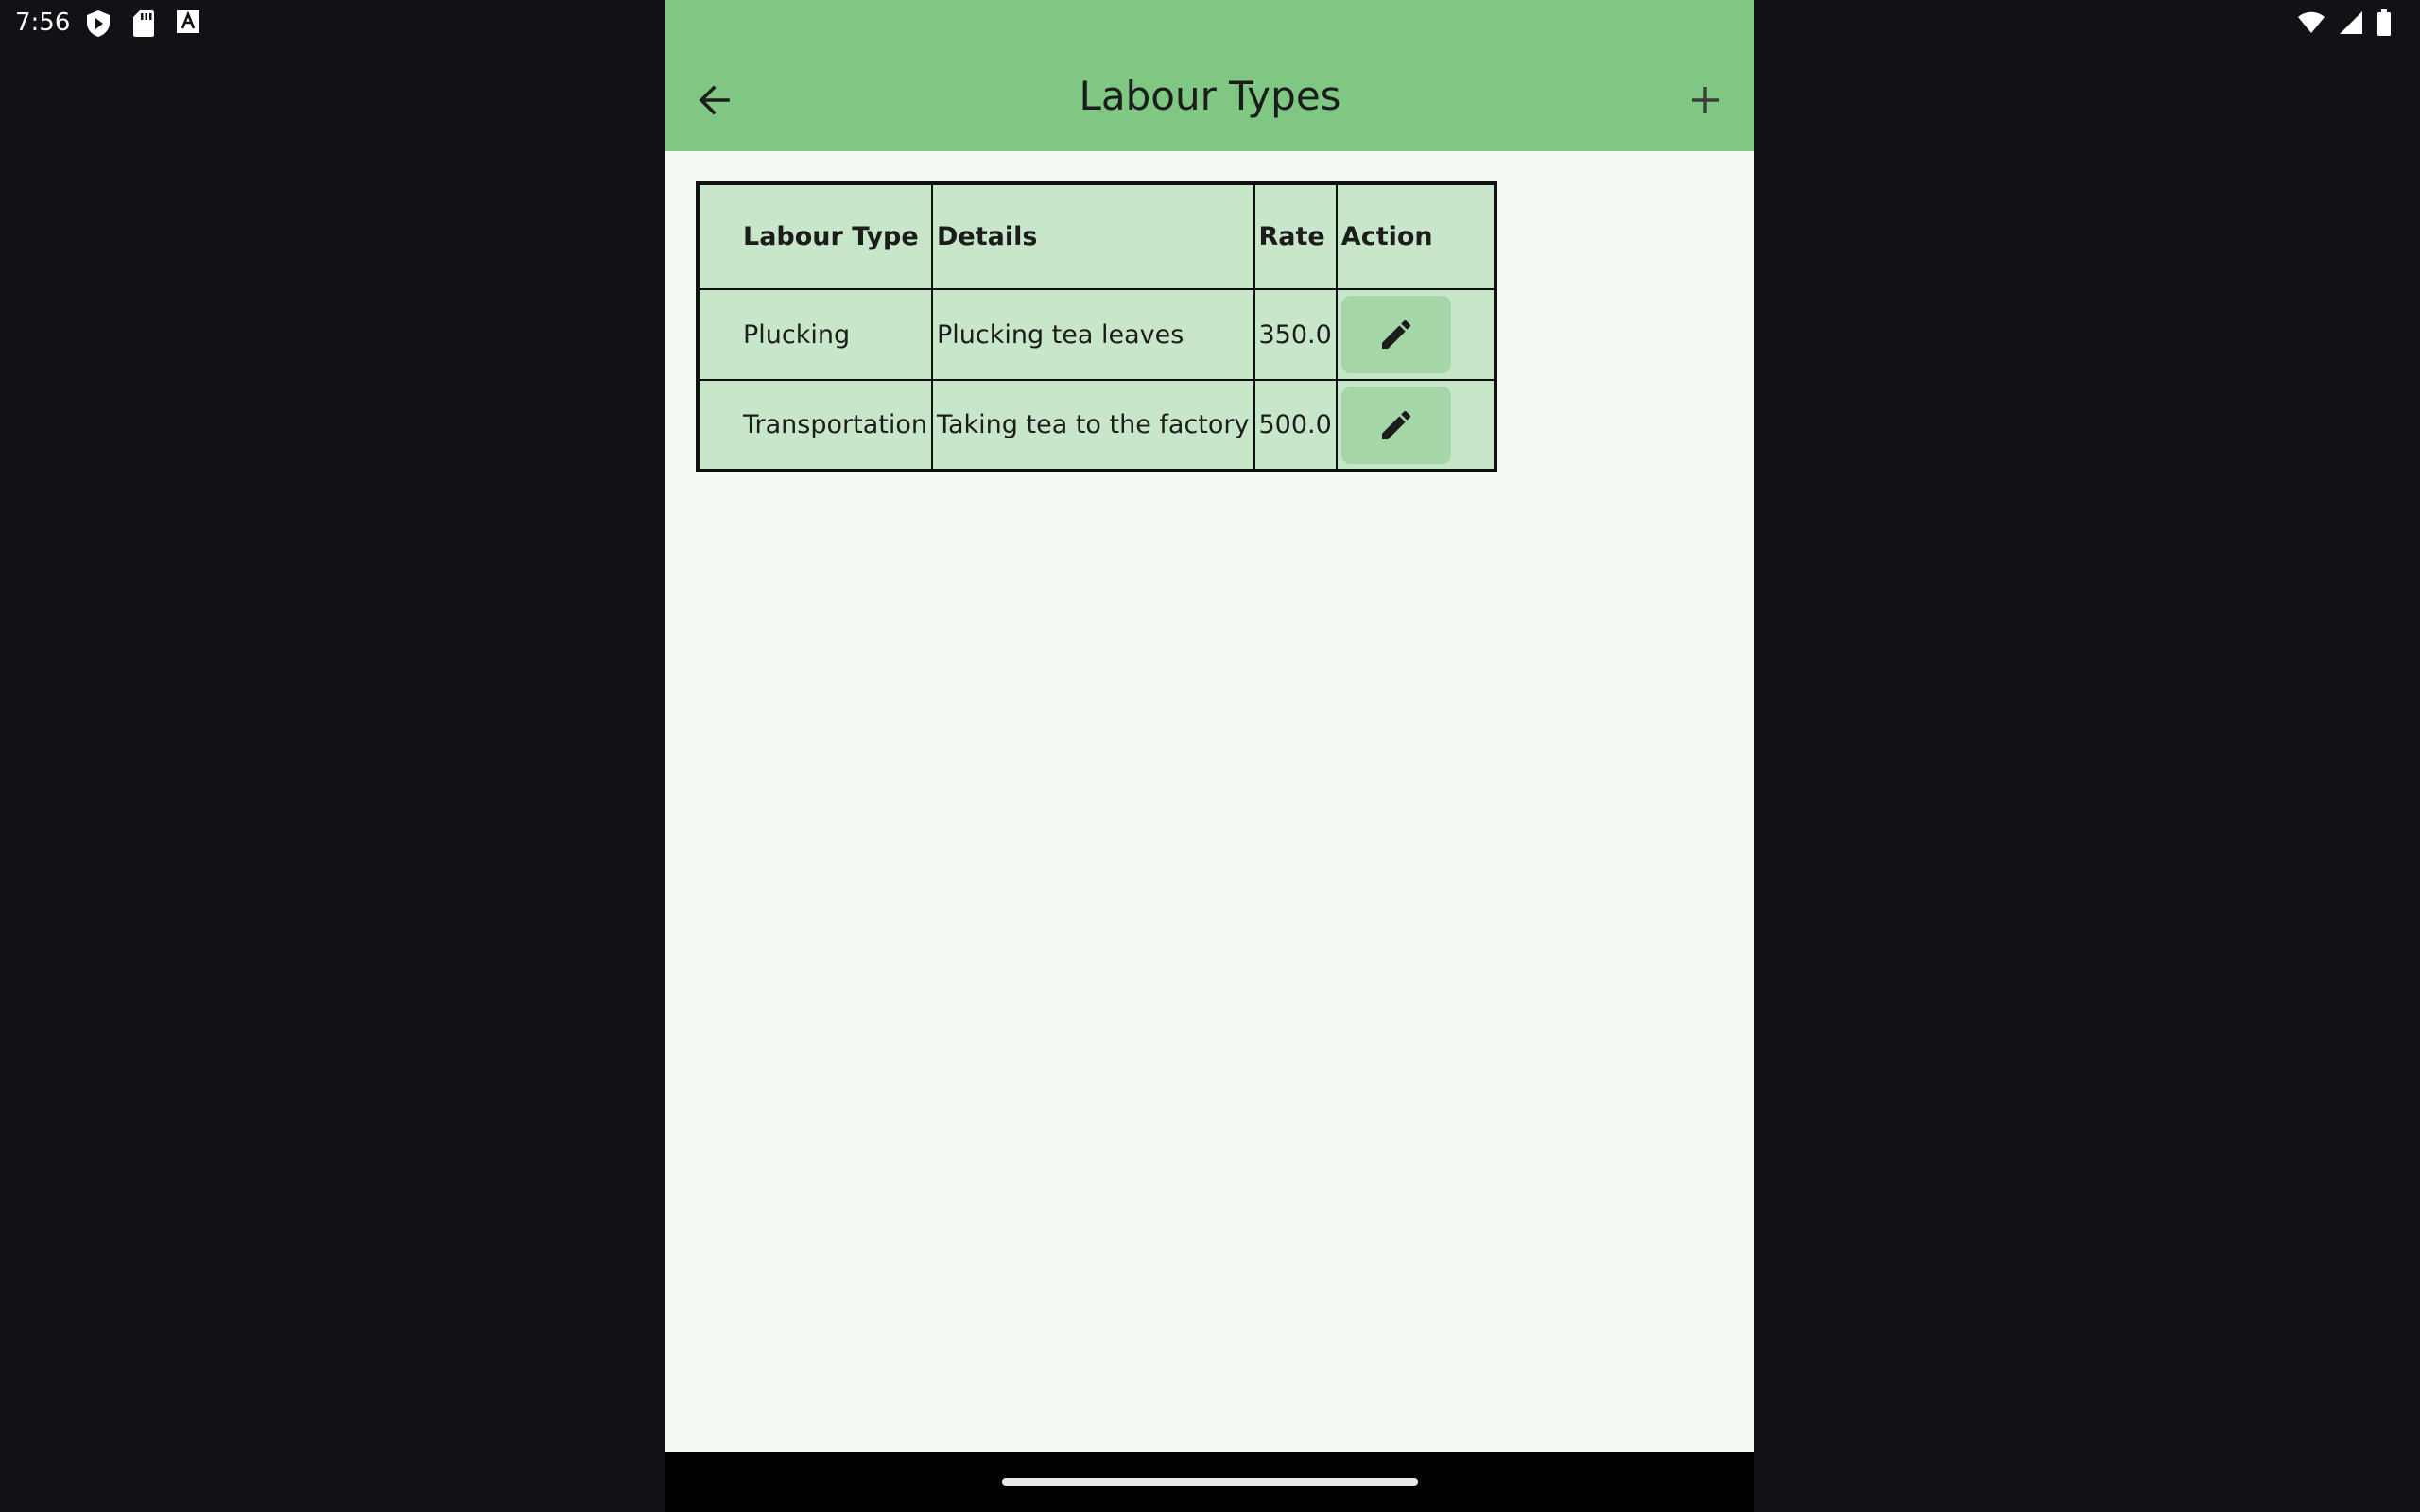 This screenshot has width=2420, height=1512. What do you see at coordinates (1210, 96) in the screenshot?
I see `page-title: Labour Types` at bounding box center [1210, 96].